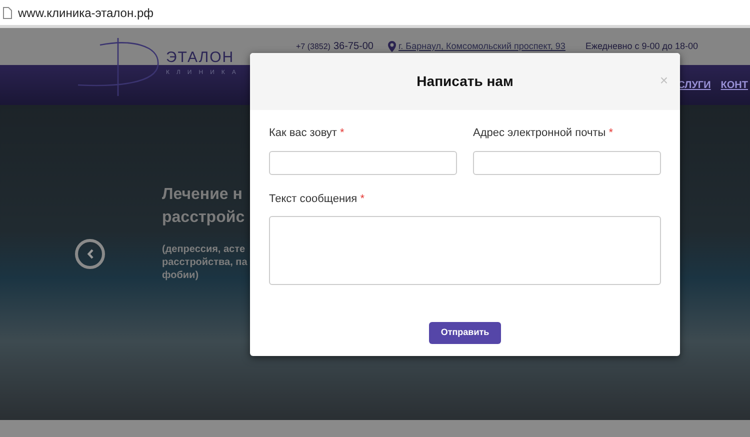  Describe the element at coordinates (353, 47) in the screenshot. I see `phone-number: 36-75-00` at that location.